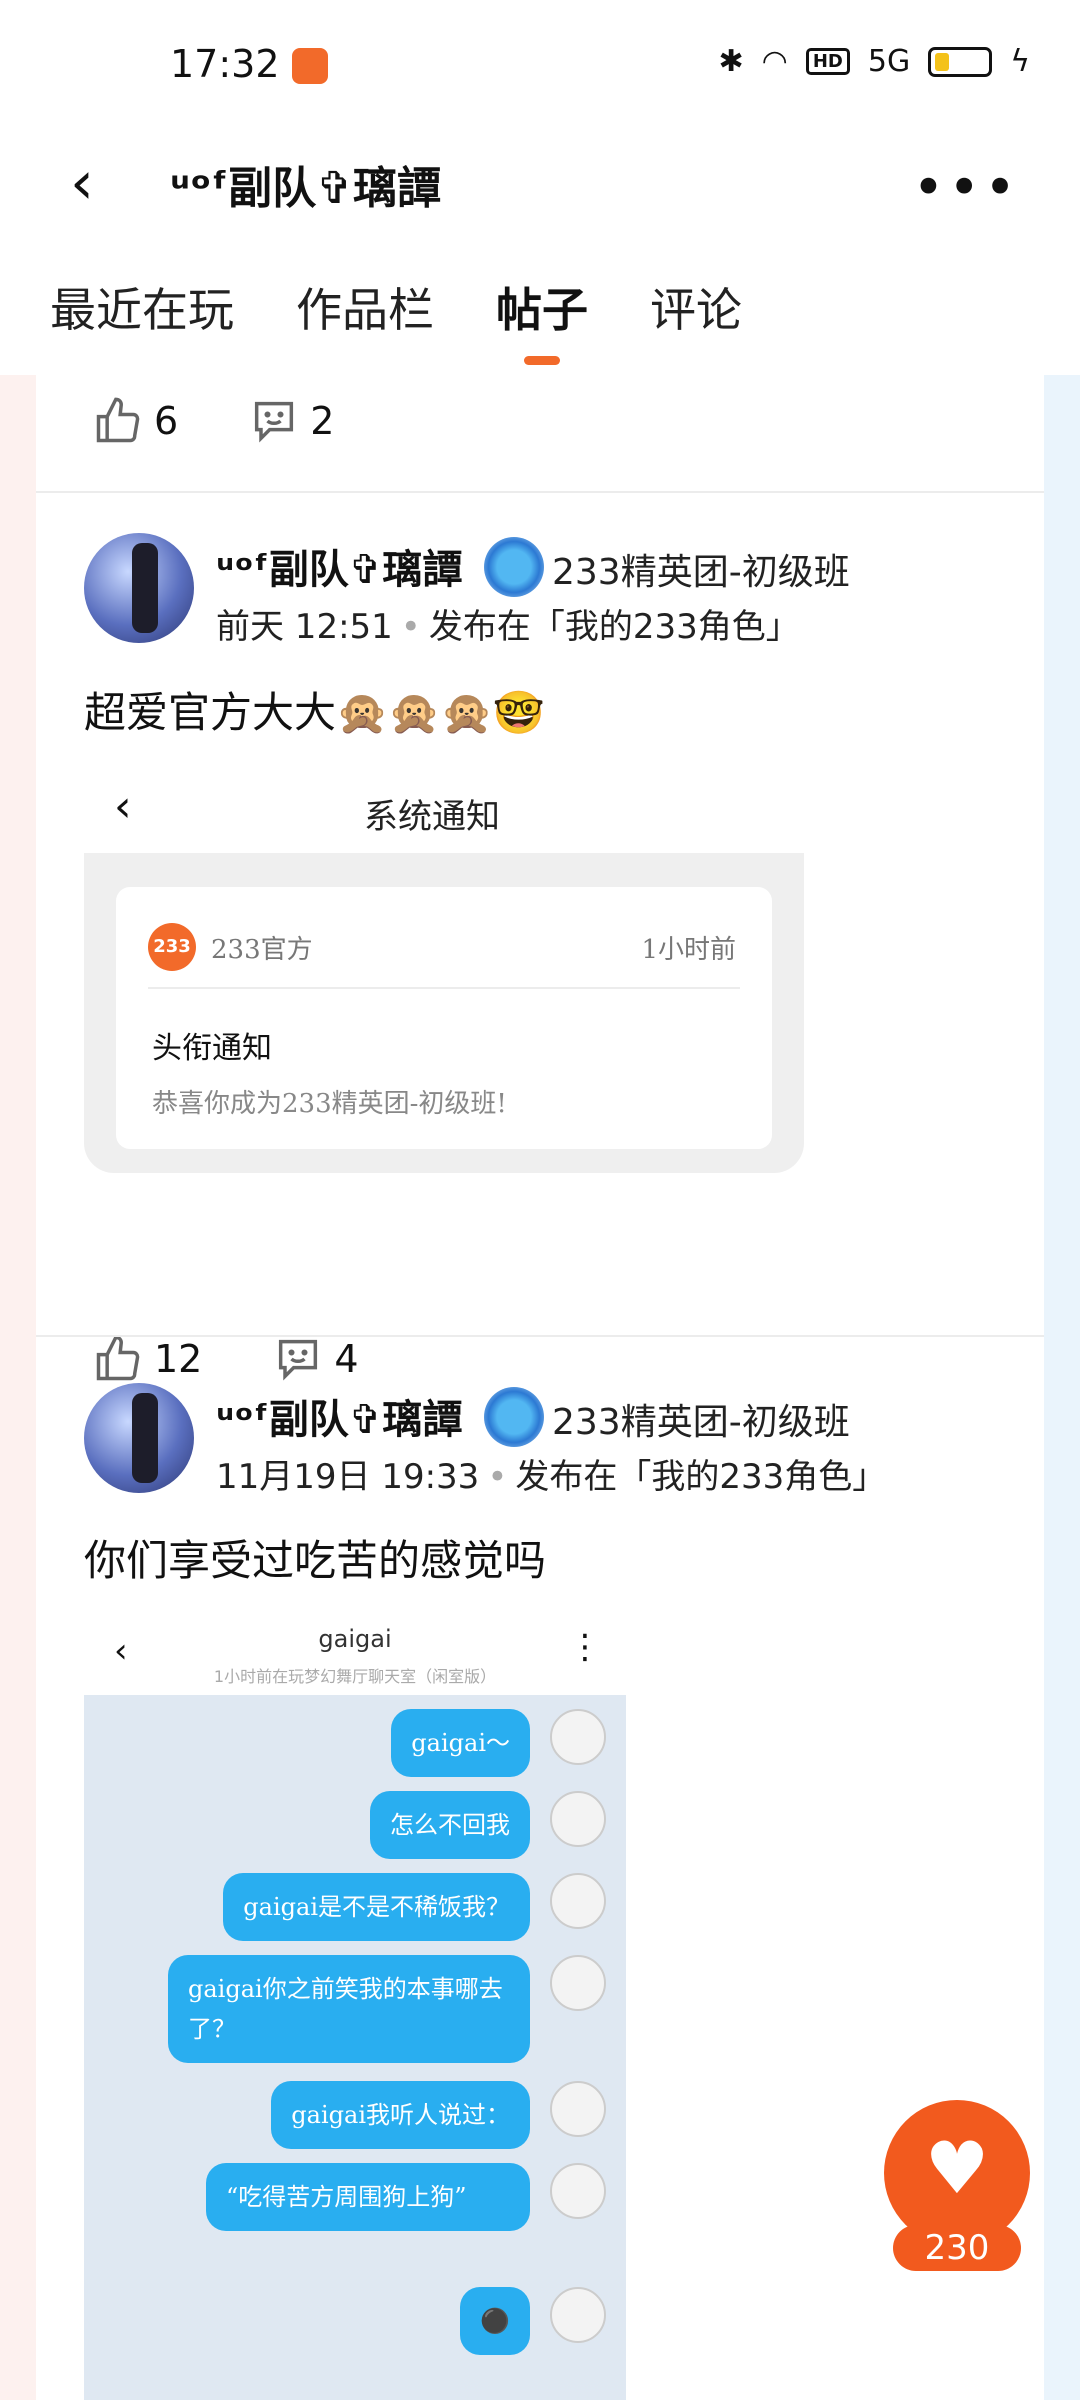 This screenshot has height=2400, width=1080. I want to click on chat-subtitle: 1小时前在玩梦幻舞厅聊天室（闲室版）, so click(355, 1676).